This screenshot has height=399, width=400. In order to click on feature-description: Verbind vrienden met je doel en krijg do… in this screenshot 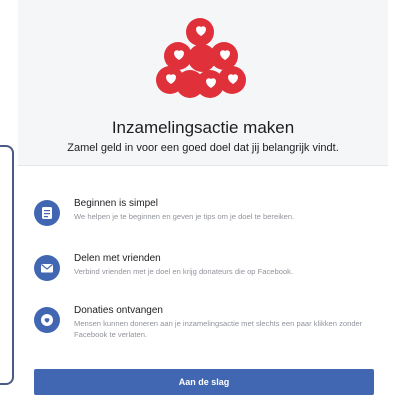, I will do `click(184, 271)`.